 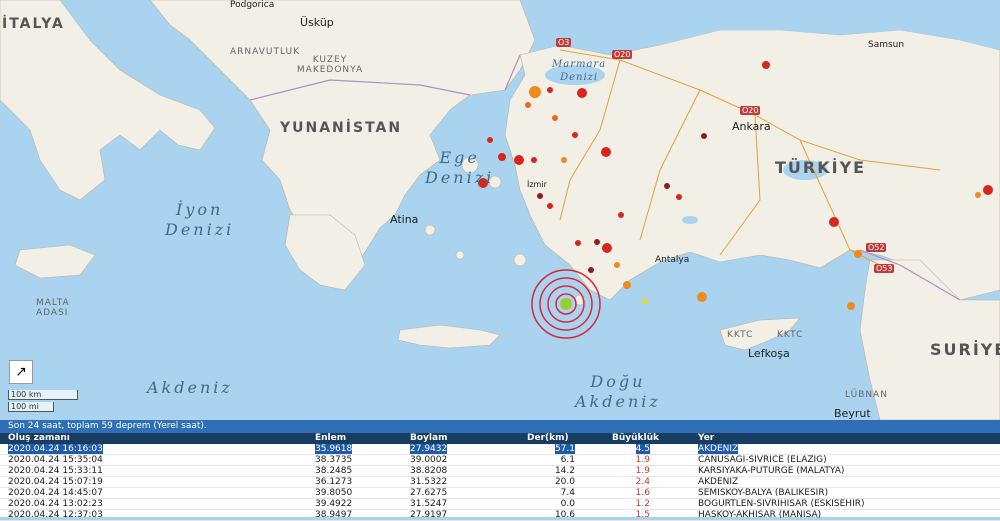 I want to click on sea-label-mediterranean: Akdeniz, so click(x=190, y=387).